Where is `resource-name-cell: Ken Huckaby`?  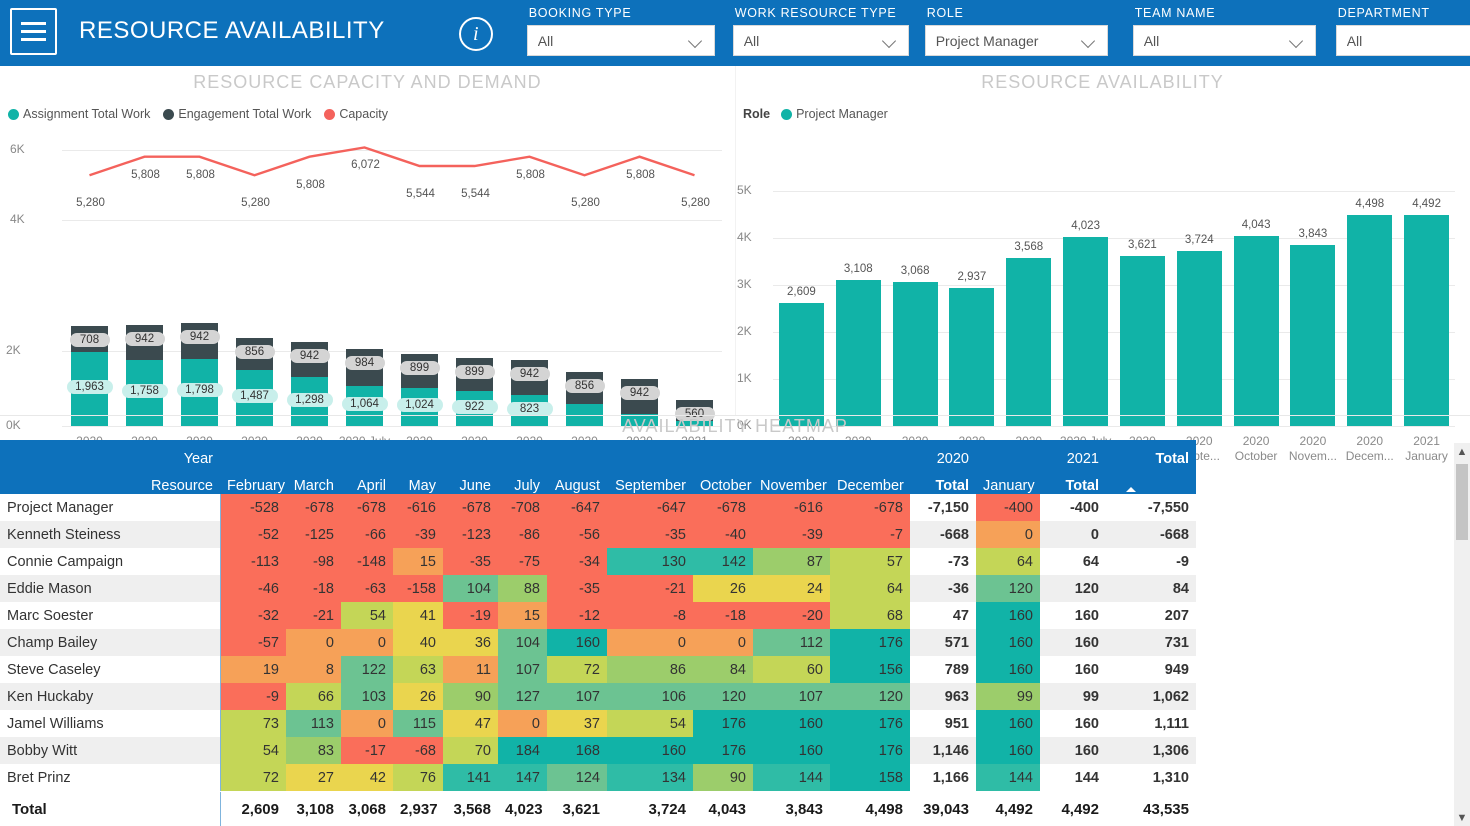 resource-name-cell: Ken Huckaby is located at coordinates (110, 696).